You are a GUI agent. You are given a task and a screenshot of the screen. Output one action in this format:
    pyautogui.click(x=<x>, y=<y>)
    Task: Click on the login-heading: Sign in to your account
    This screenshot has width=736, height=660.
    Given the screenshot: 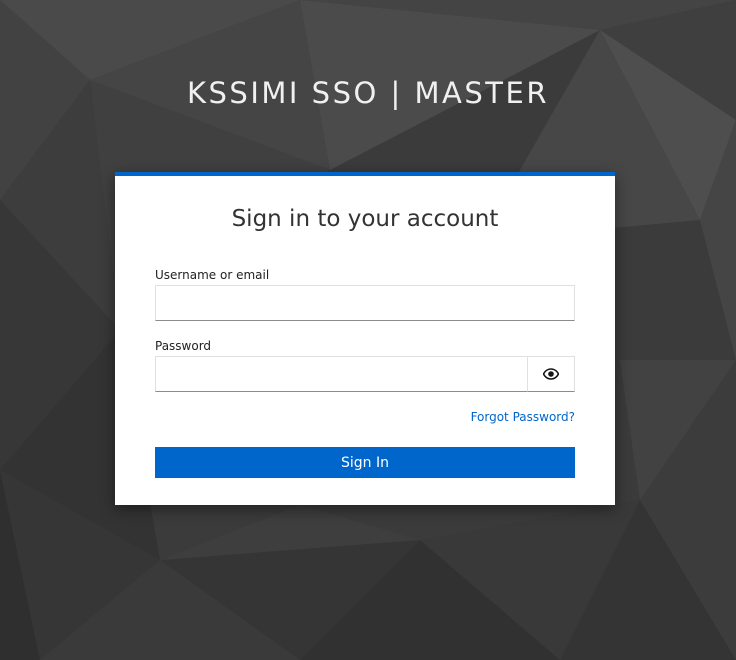 What is the action you would take?
    pyautogui.click(x=365, y=219)
    